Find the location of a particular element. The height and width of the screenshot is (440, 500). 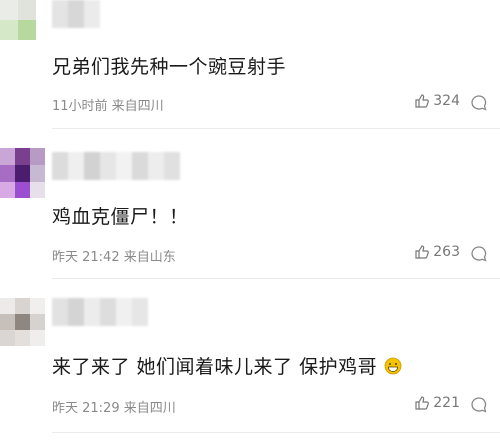

grinning-face-emoji is located at coordinates (393, 366).